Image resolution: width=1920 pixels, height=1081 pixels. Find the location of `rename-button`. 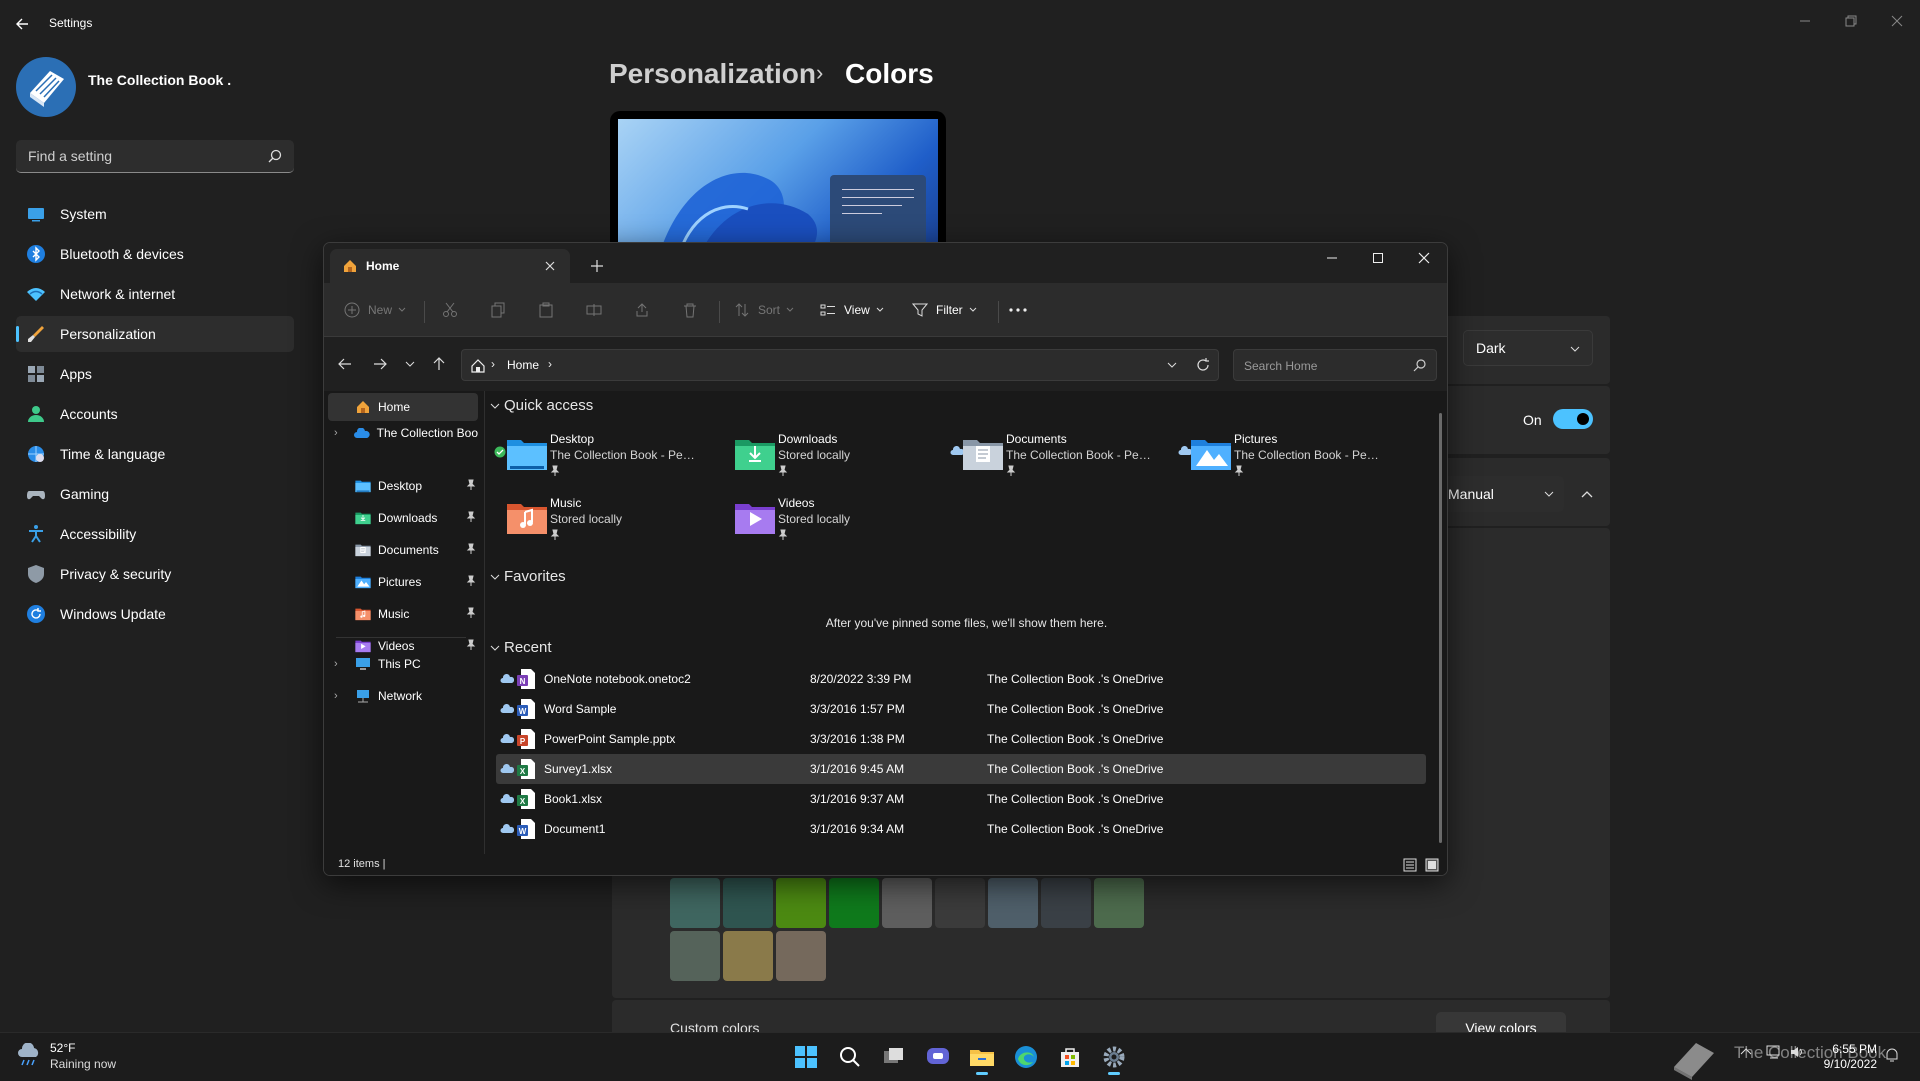

rename-button is located at coordinates (594, 310).